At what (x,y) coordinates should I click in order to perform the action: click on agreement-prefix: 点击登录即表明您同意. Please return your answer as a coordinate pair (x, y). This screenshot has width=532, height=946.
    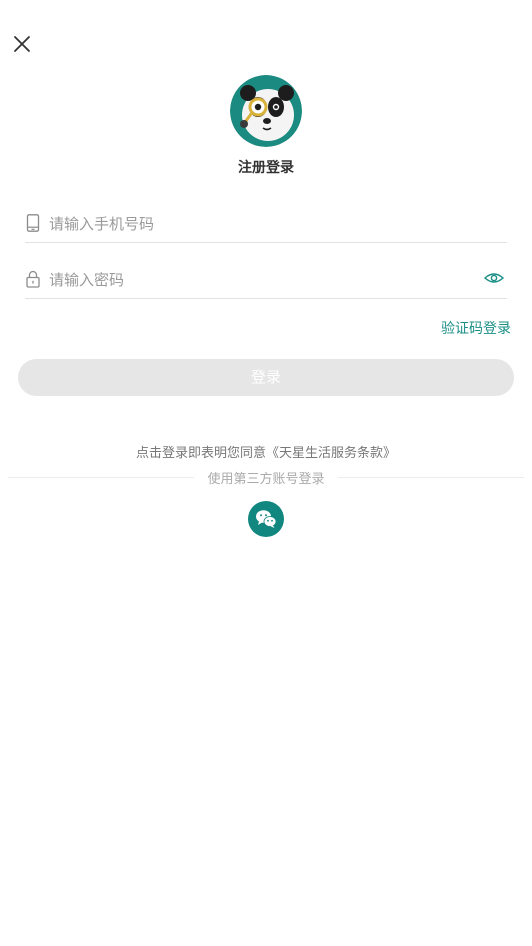
    Looking at the image, I should click on (200, 453).